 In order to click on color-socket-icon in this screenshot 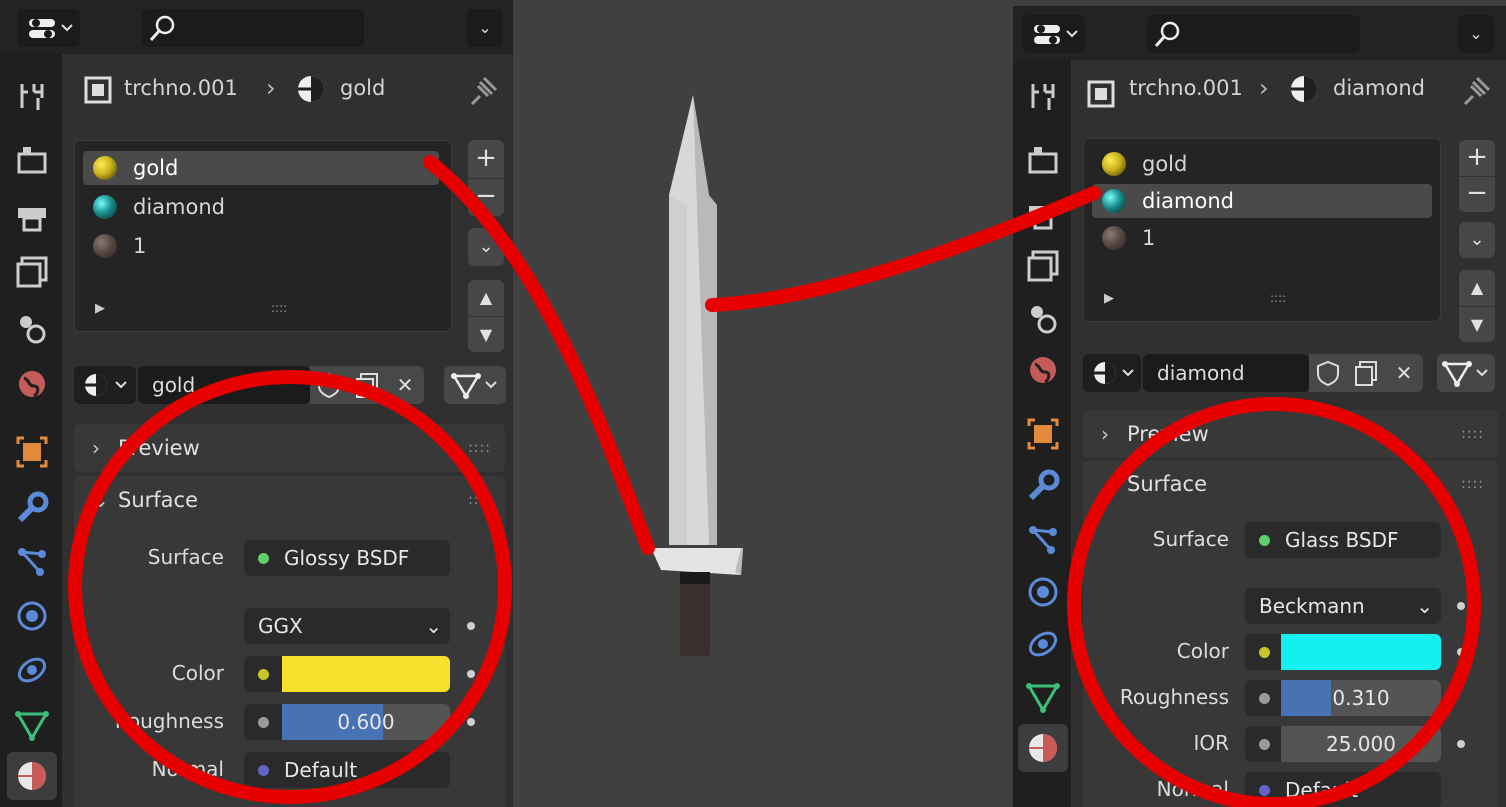, I will do `click(263, 674)`.